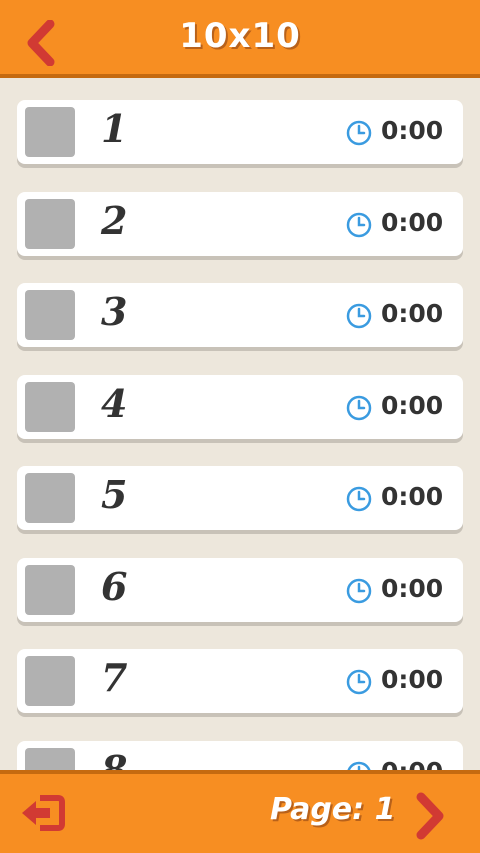 The image size is (480, 853). Describe the element at coordinates (240, 681) in the screenshot. I see `level-row: 7 0:00` at that location.